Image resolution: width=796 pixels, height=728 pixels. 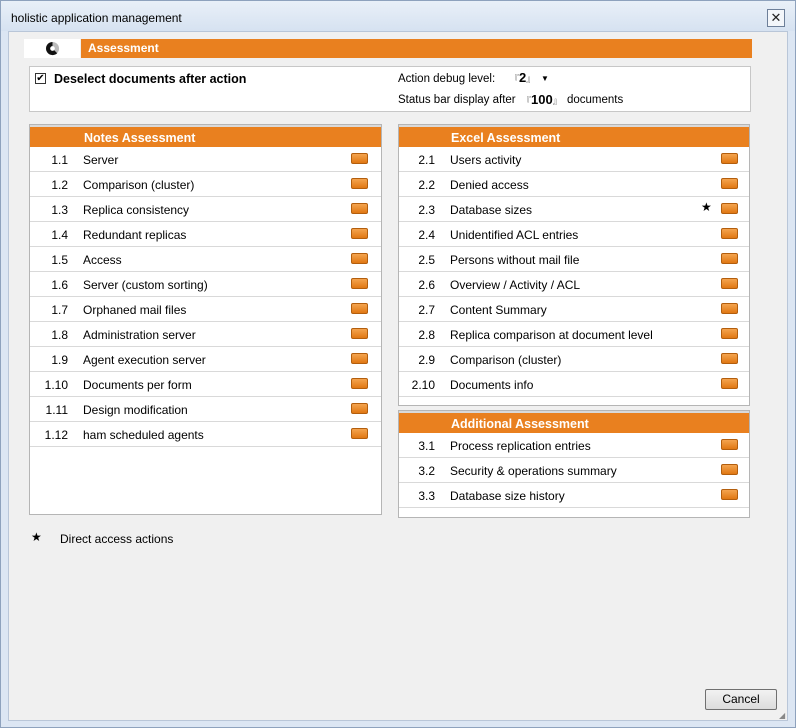 What do you see at coordinates (426, 260) in the screenshot?
I see `item-number: 2.5` at bounding box center [426, 260].